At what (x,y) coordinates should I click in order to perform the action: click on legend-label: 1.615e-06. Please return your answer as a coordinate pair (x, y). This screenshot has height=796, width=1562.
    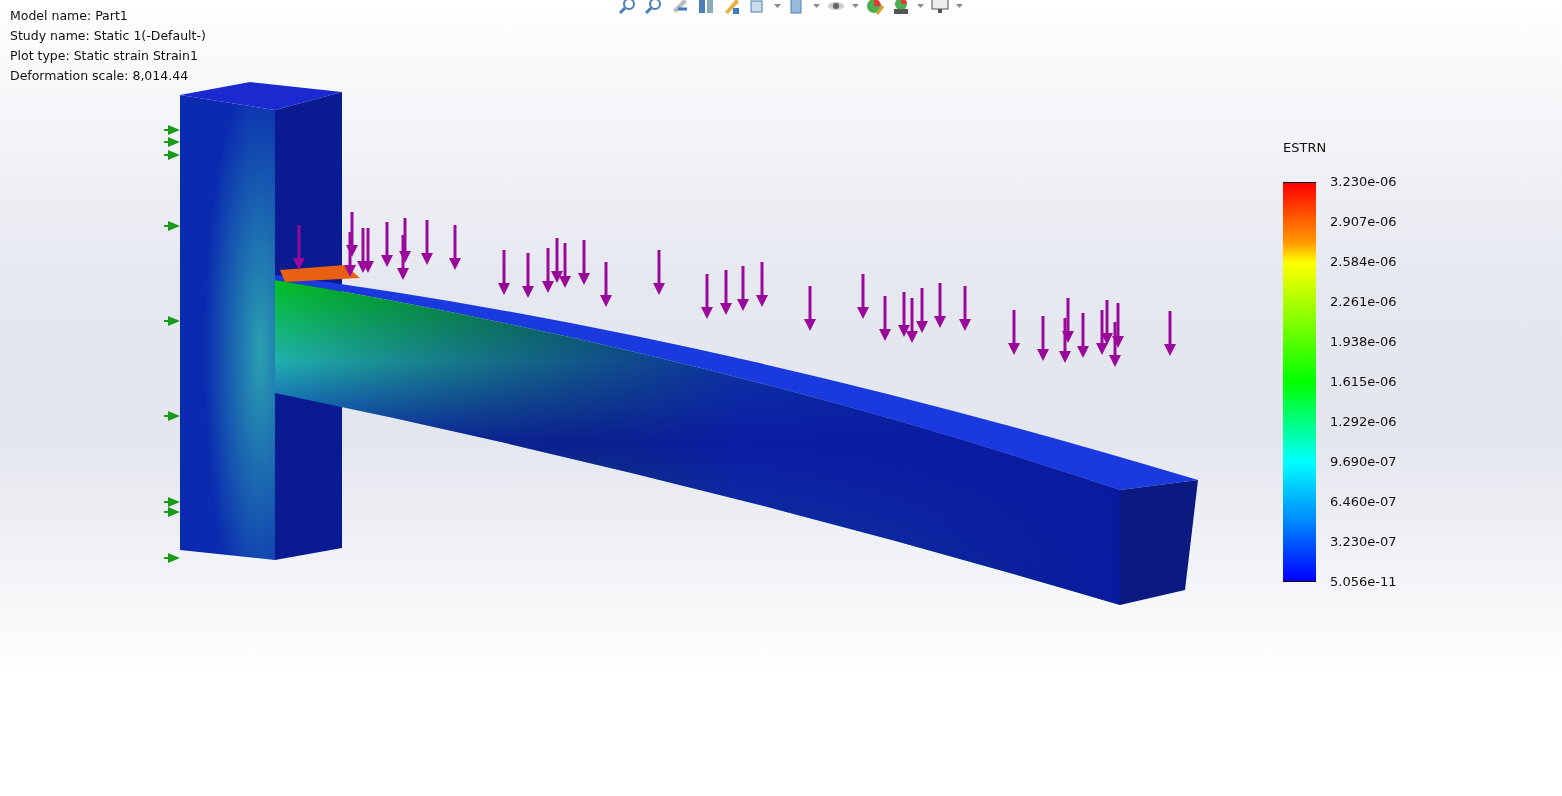
    Looking at the image, I should click on (1363, 381).